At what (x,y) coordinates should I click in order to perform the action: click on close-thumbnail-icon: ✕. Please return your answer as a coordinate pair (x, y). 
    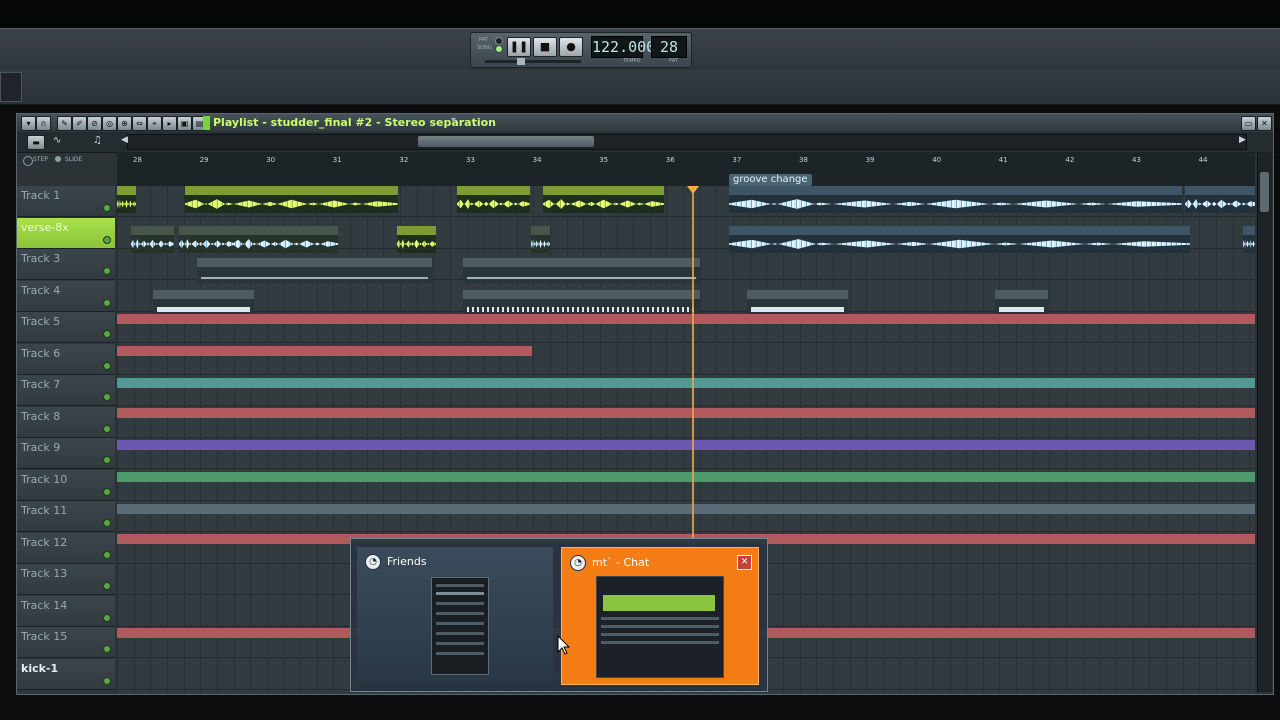
    Looking at the image, I should click on (744, 562).